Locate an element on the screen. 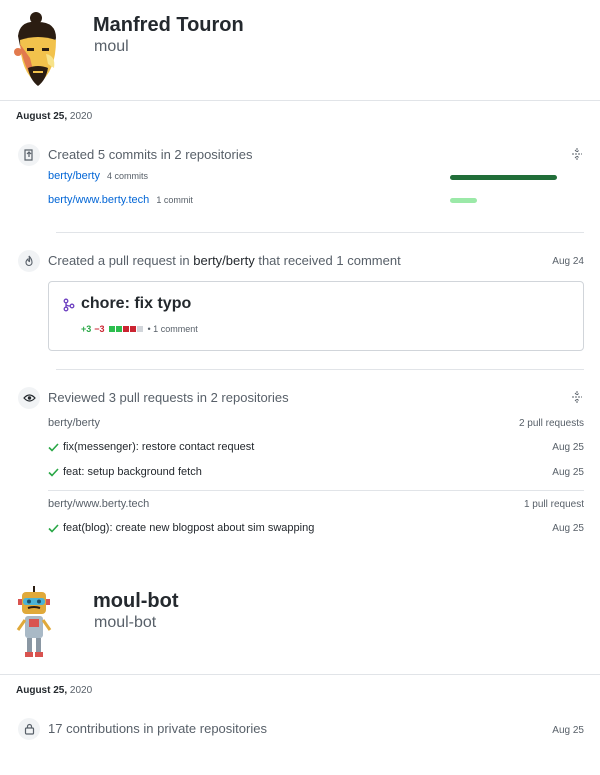 The height and width of the screenshot is (775, 600). git-pull-request-icon is located at coordinates (69, 307).